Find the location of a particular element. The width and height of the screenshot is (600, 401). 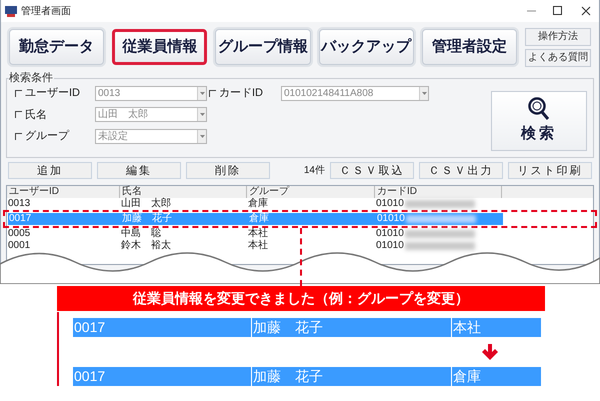

action-button: 追加 is located at coordinates (50, 170).